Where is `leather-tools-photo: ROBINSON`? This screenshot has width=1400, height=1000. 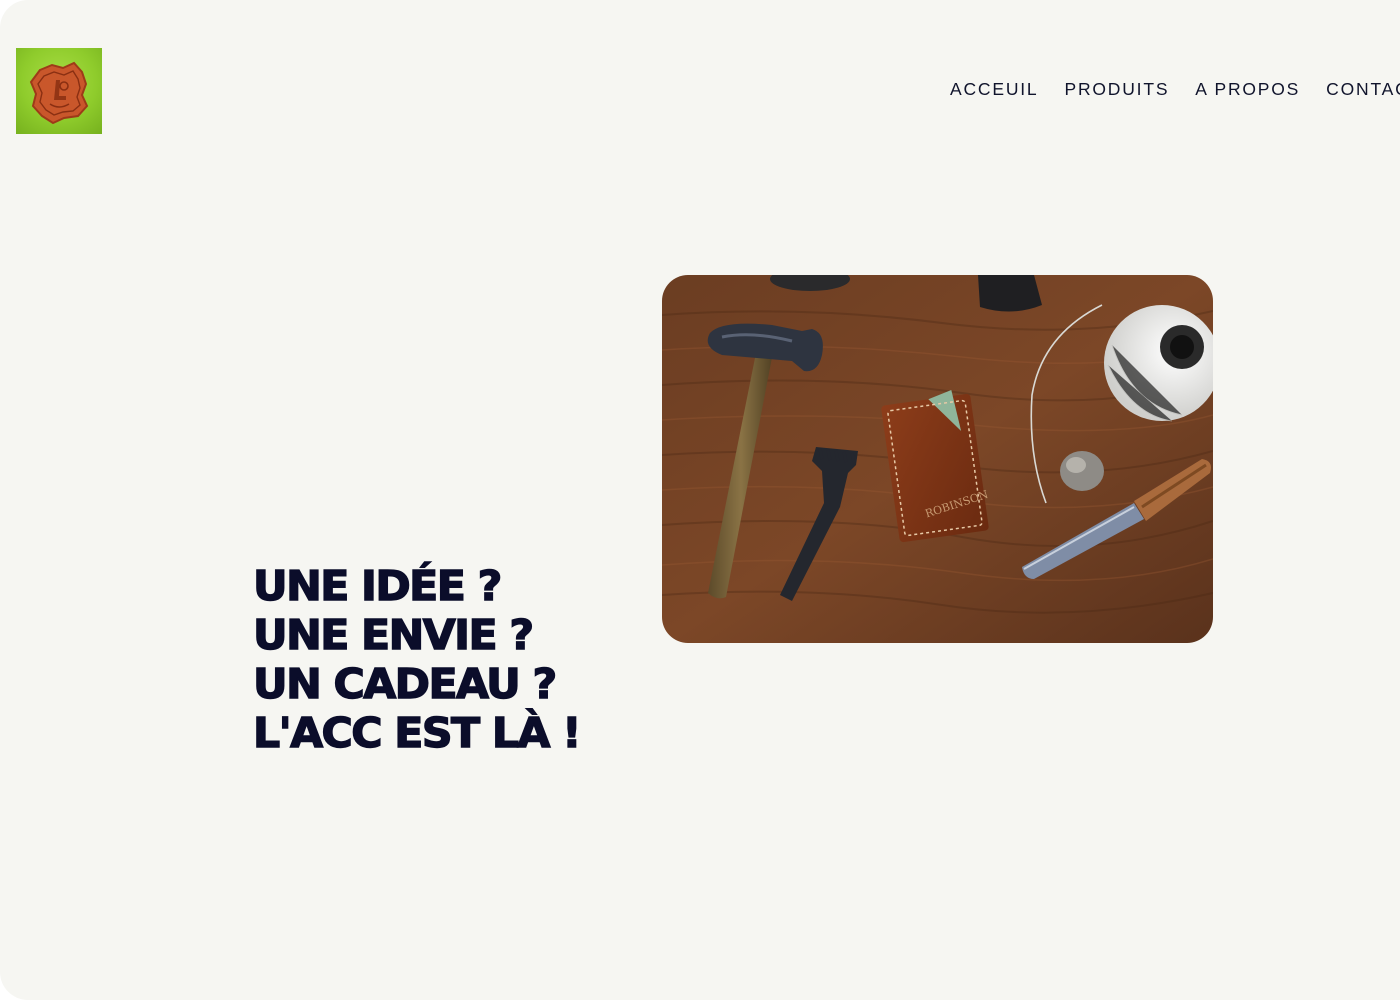
leather-tools-photo: ROBINSON is located at coordinates (937, 459).